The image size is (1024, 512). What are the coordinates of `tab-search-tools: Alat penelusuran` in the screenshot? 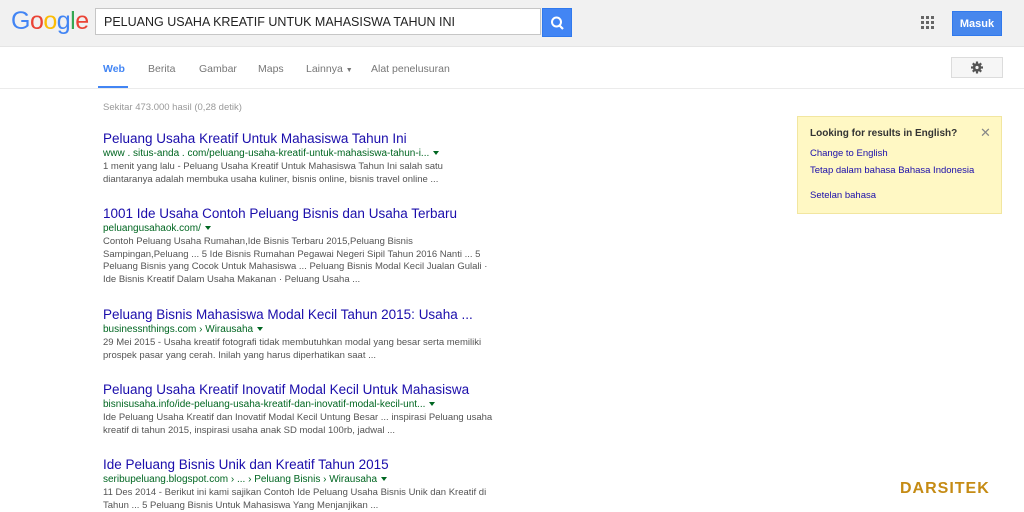 It's located at (410, 69).